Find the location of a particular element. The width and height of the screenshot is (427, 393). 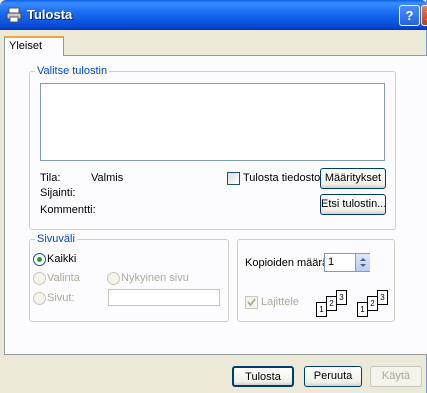

close-button is located at coordinates (424, 15).